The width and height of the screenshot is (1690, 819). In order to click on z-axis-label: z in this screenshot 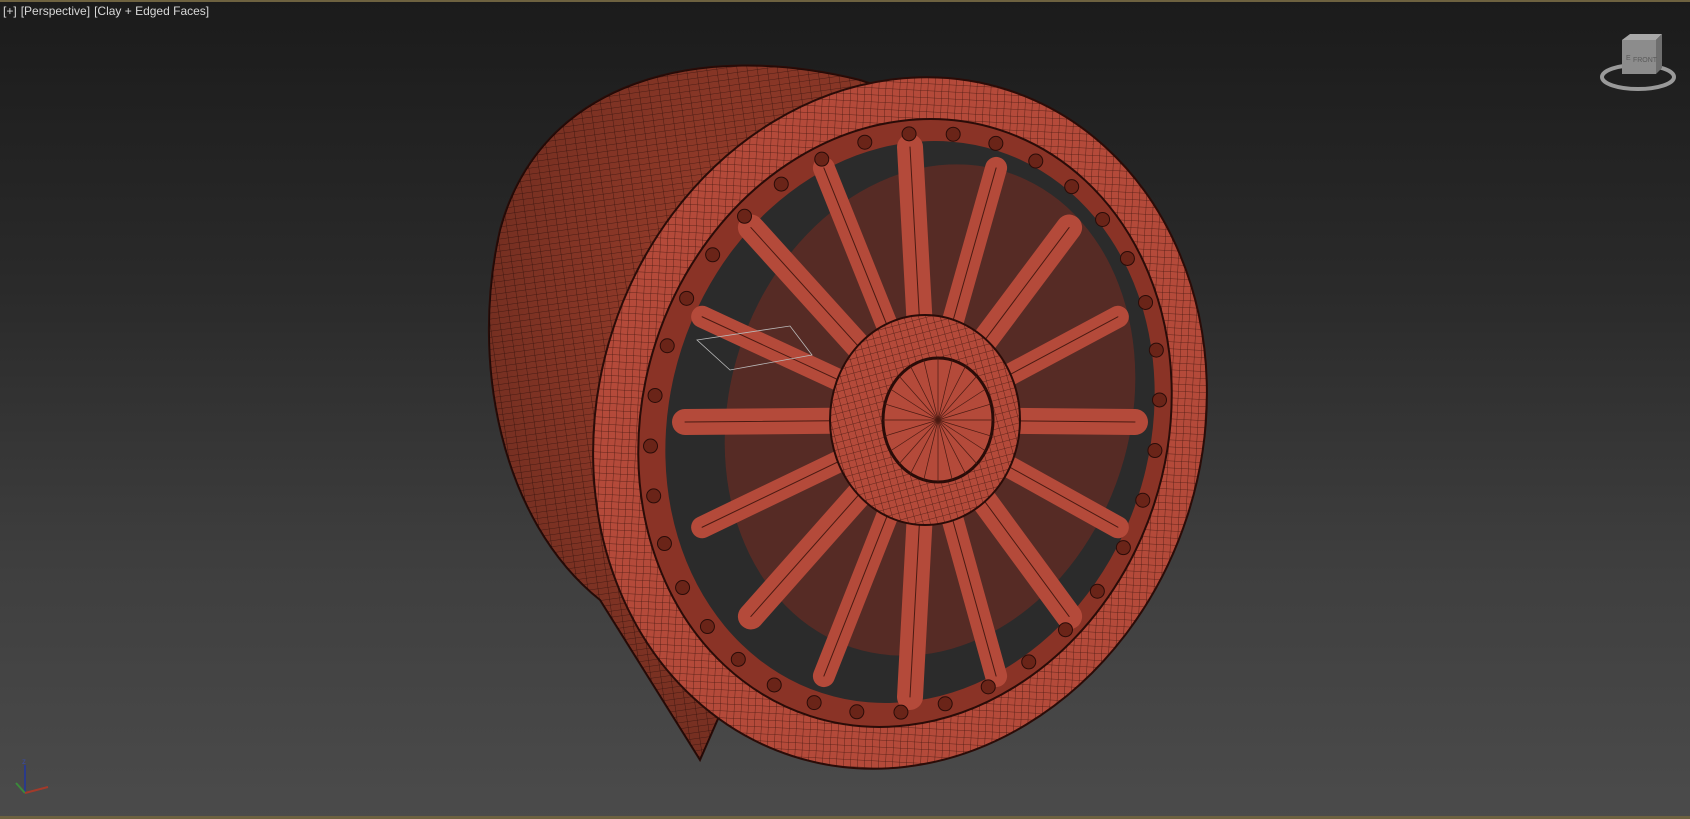, I will do `click(24, 761)`.